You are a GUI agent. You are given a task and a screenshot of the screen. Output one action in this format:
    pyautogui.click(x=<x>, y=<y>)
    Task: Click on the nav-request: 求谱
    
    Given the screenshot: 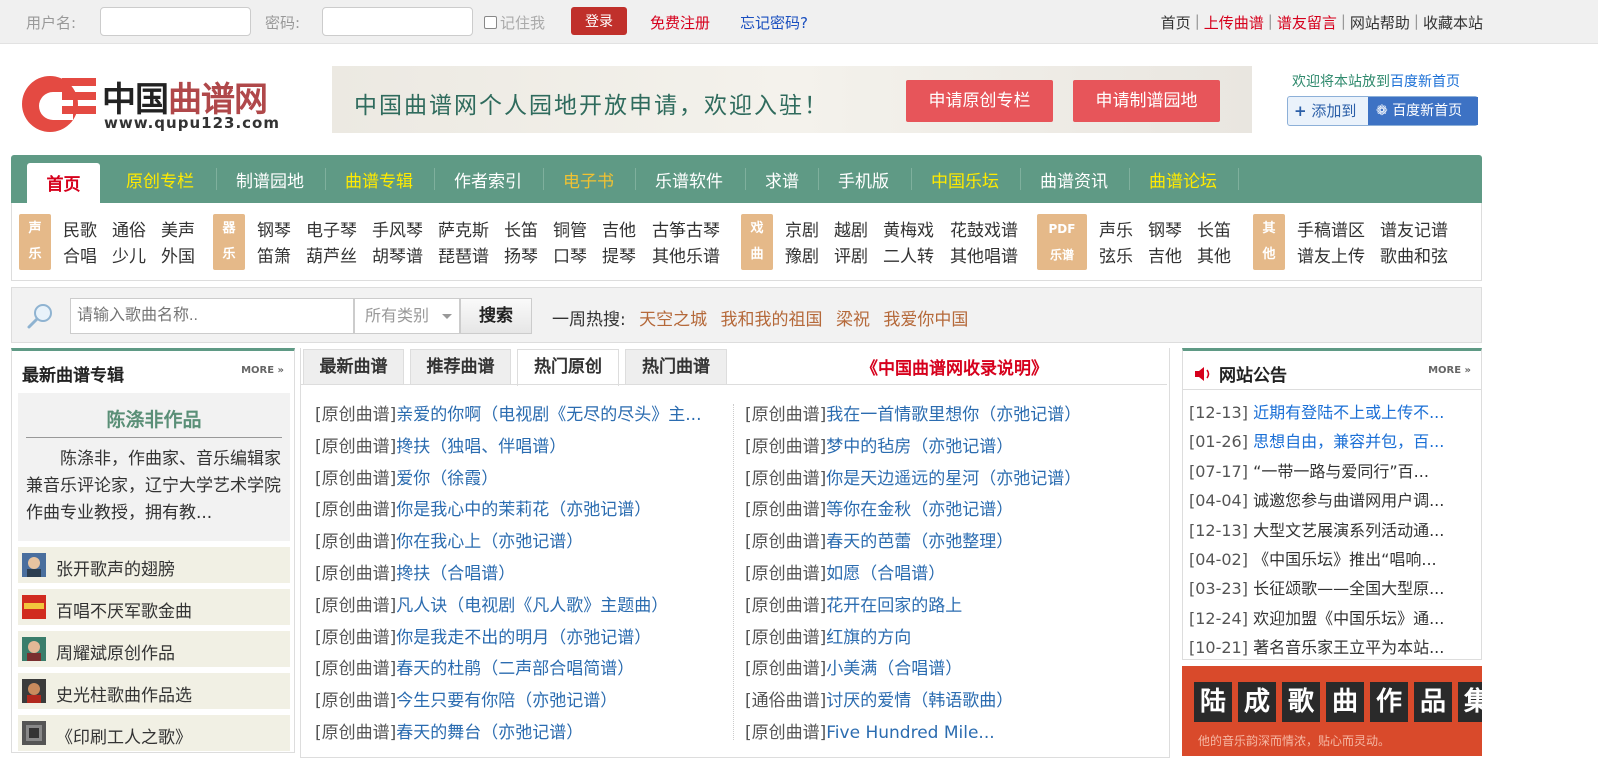 What is the action you would take?
    pyautogui.click(x=782, y=179)
    